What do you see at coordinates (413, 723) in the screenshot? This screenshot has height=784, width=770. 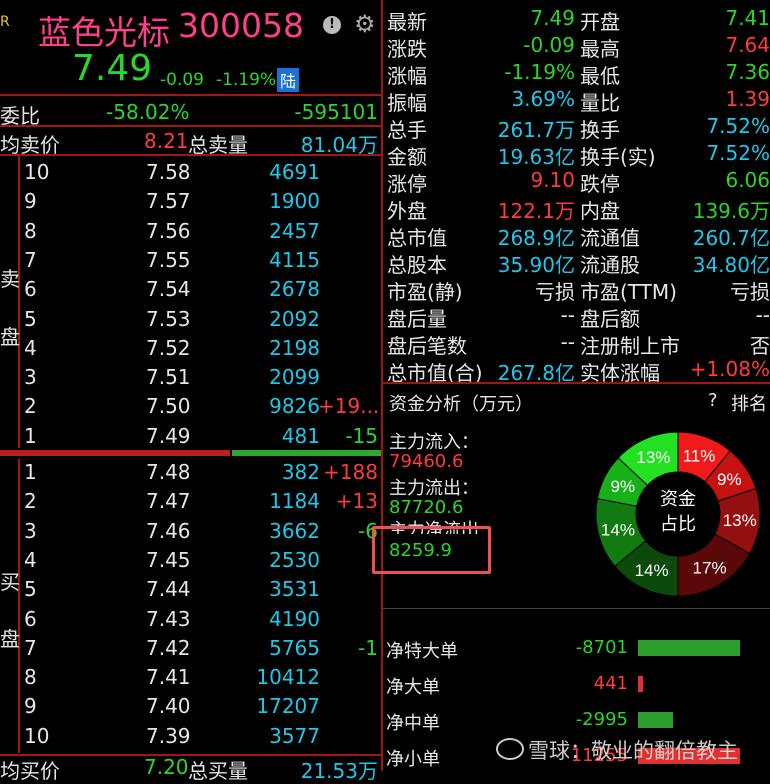 I see `flow-label: 净中单` at bounding box center [413, 723].